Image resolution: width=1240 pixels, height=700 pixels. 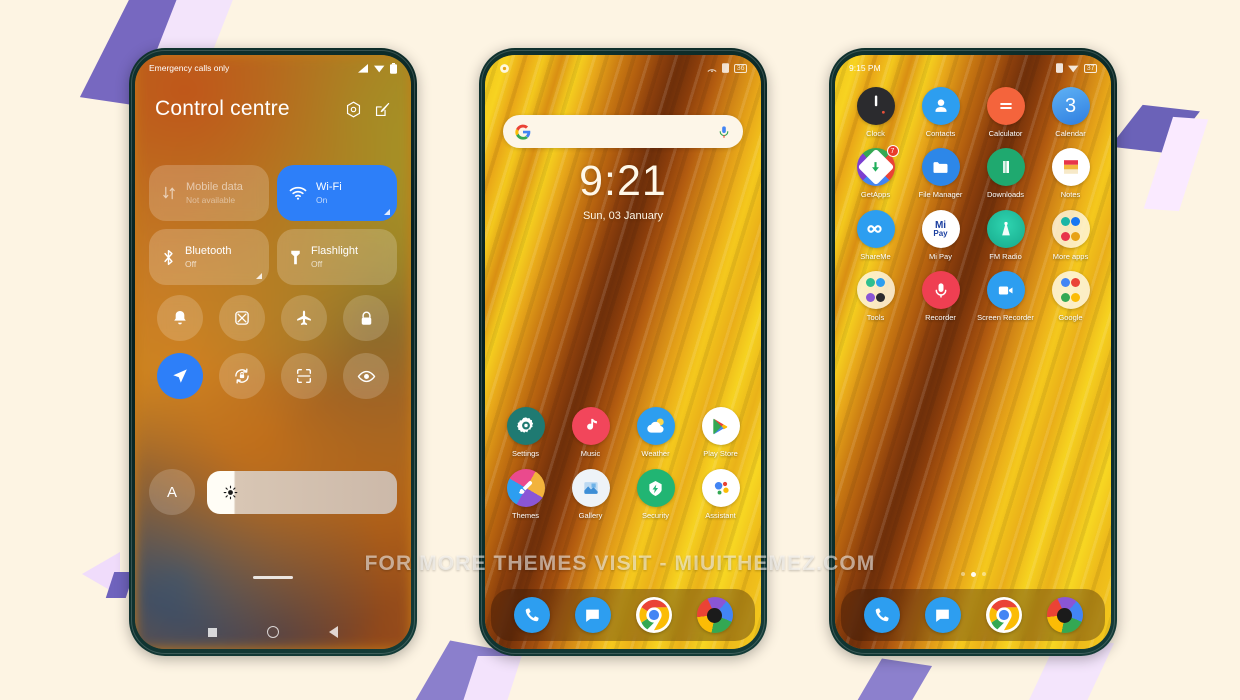 What do you see at coordinates (1005, 228) in the screenshot?
I see `fm-radio-icon` at bounding box center [1005, 228].